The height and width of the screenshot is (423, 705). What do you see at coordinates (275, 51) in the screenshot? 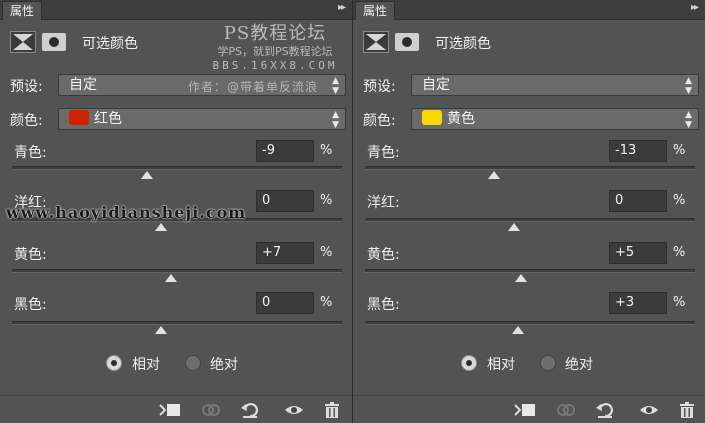
I see `watermark-site-subtitle: 学PS，就到PS教程论坛` at bounding box center [275, 51].